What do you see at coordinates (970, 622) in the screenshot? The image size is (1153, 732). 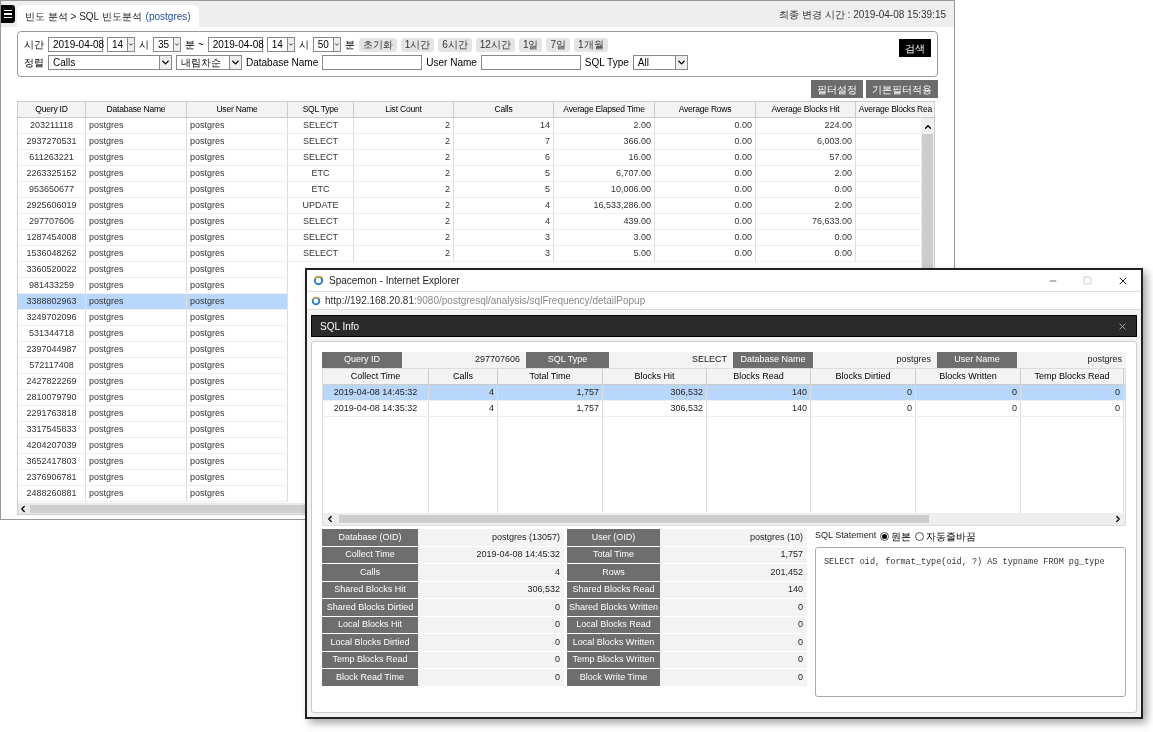 I see `sql-text-area: SELECT oid, format_type(oid, ?) AS typname FROM pg_type` at bounding box center [970, 622].